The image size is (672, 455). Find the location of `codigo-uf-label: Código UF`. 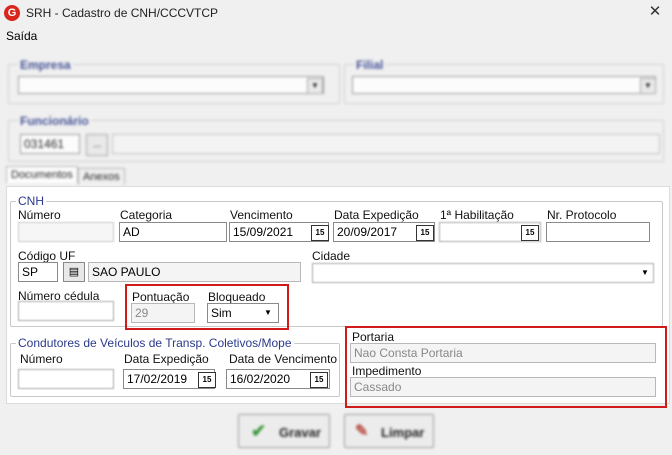

codigo-uf-label: Código UF is located at coordinates (47, 256).